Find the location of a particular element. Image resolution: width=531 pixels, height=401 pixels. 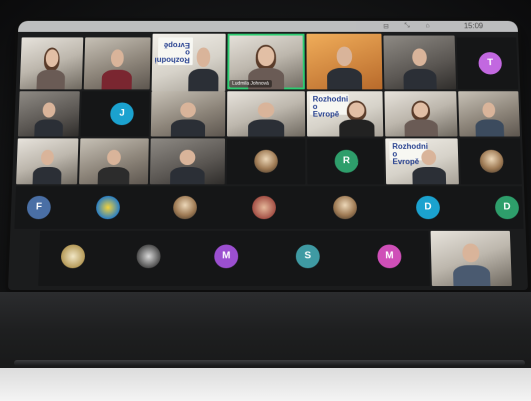

laptop-hinge is located at coordinates (269, 363).